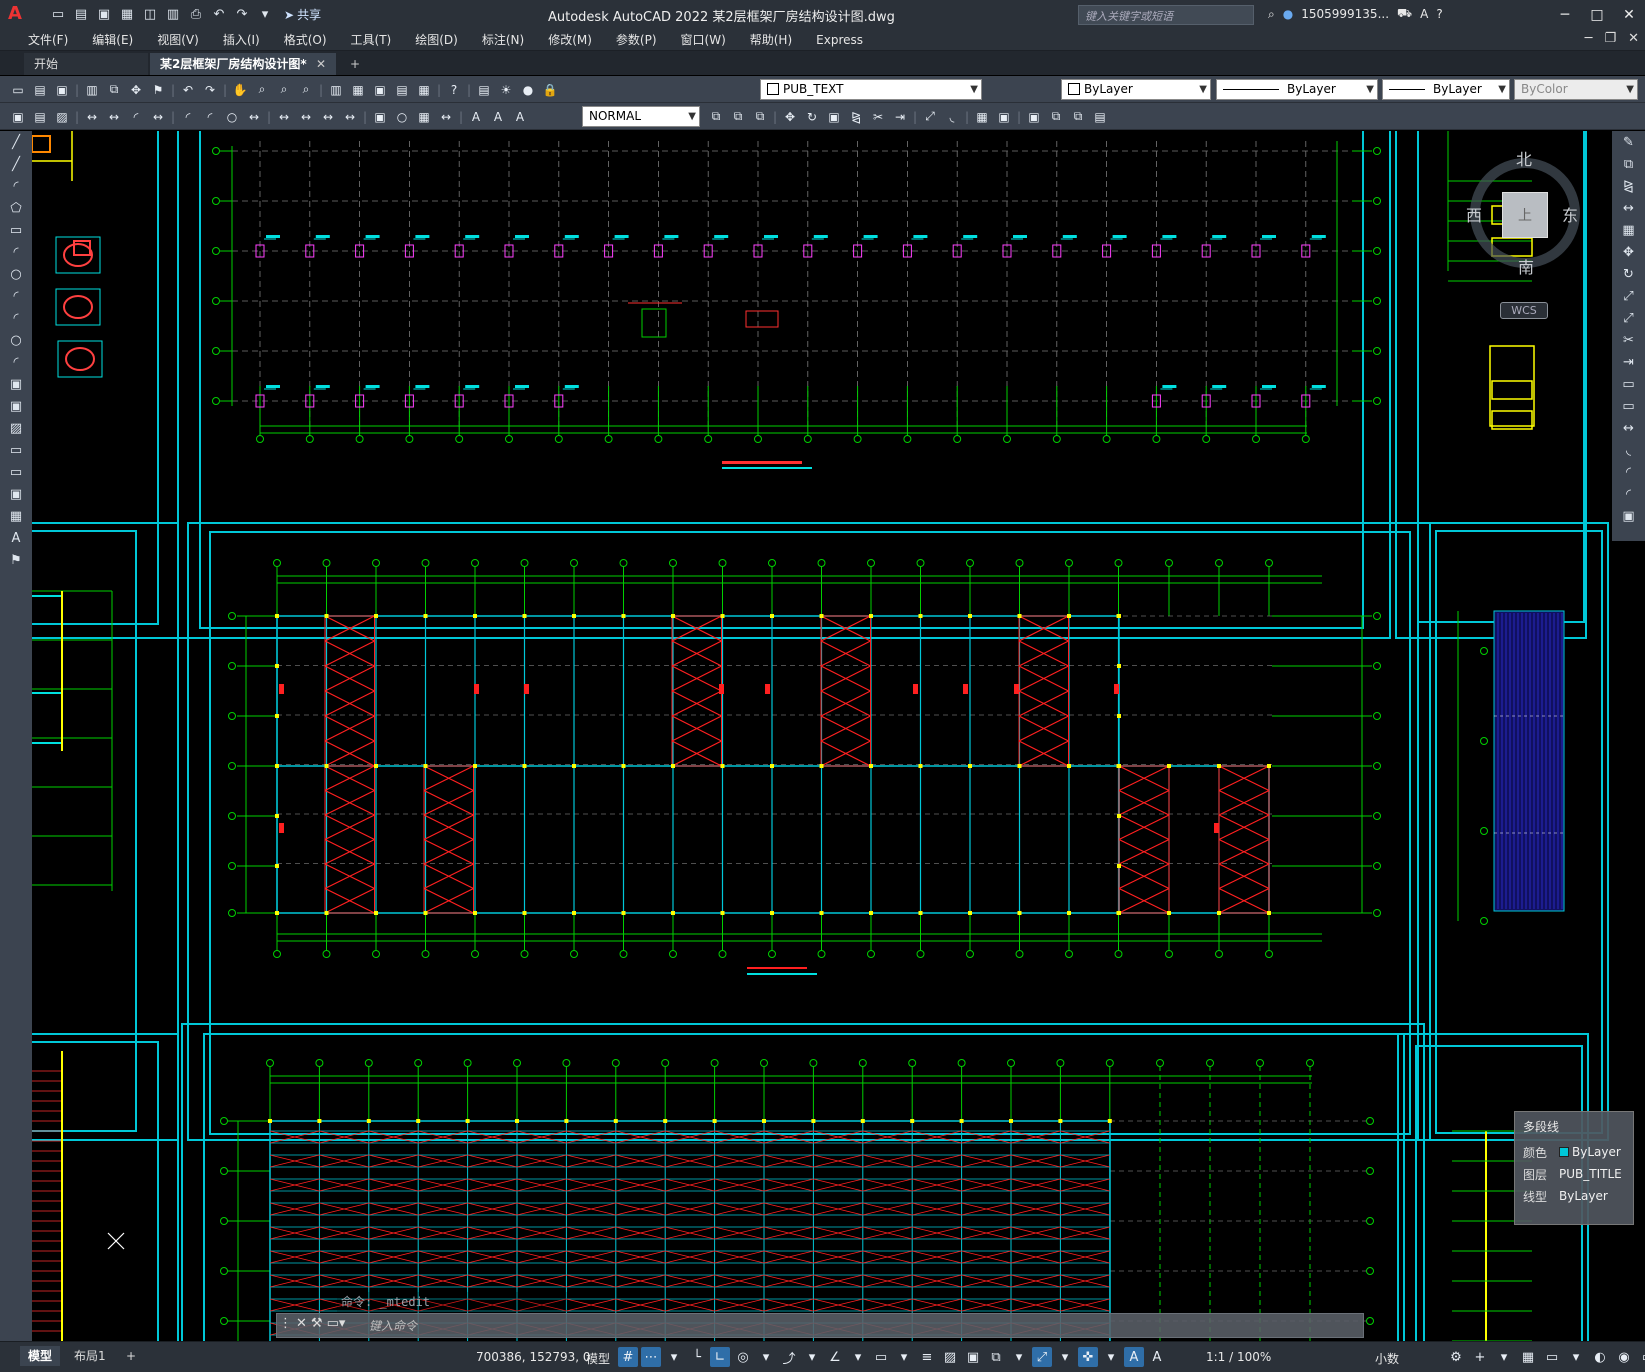  Describe the element at coordinates (1570, 214) in the screenshot. I see `viewcube-east: 东` at that location.